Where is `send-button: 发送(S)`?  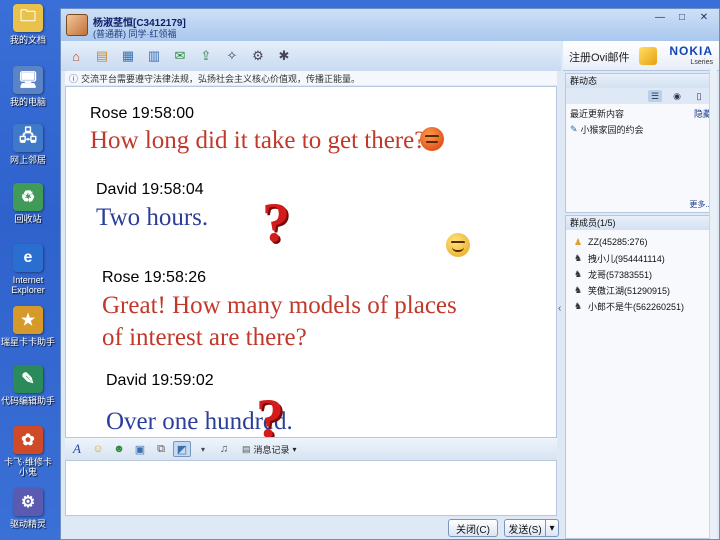 send-button: 发送(S) is located at coordinates (525, 528).